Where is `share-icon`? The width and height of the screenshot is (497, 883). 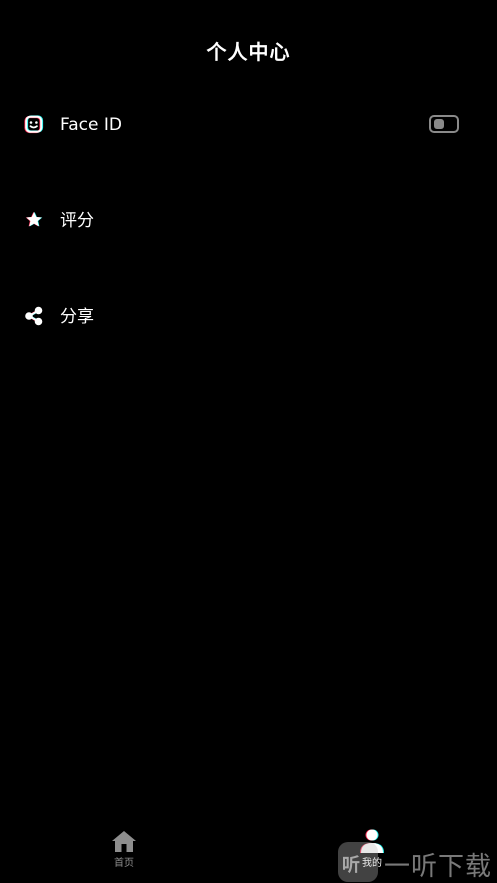
share-icon is located at coordinates (34, 316).